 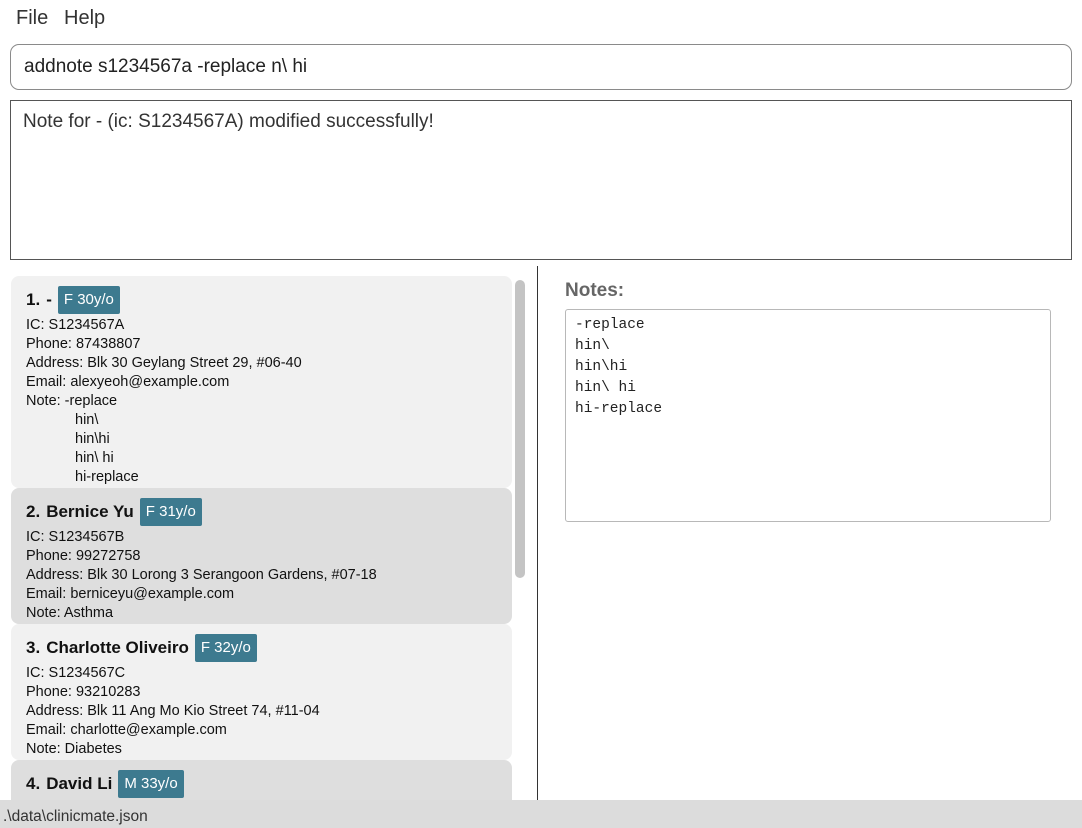 I want to click on person-card-header: 1. - F 30y/o, so click(x=261, y=300).